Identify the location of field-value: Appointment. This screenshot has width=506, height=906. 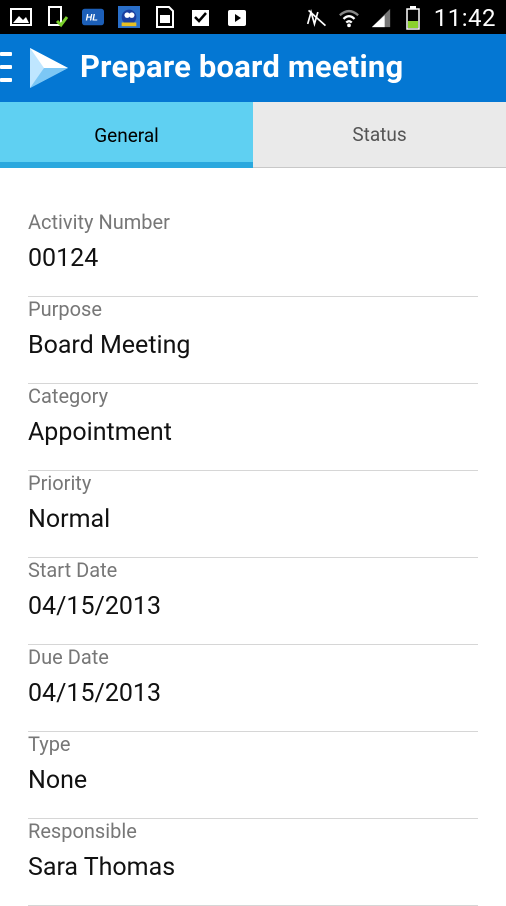
(100, 432).